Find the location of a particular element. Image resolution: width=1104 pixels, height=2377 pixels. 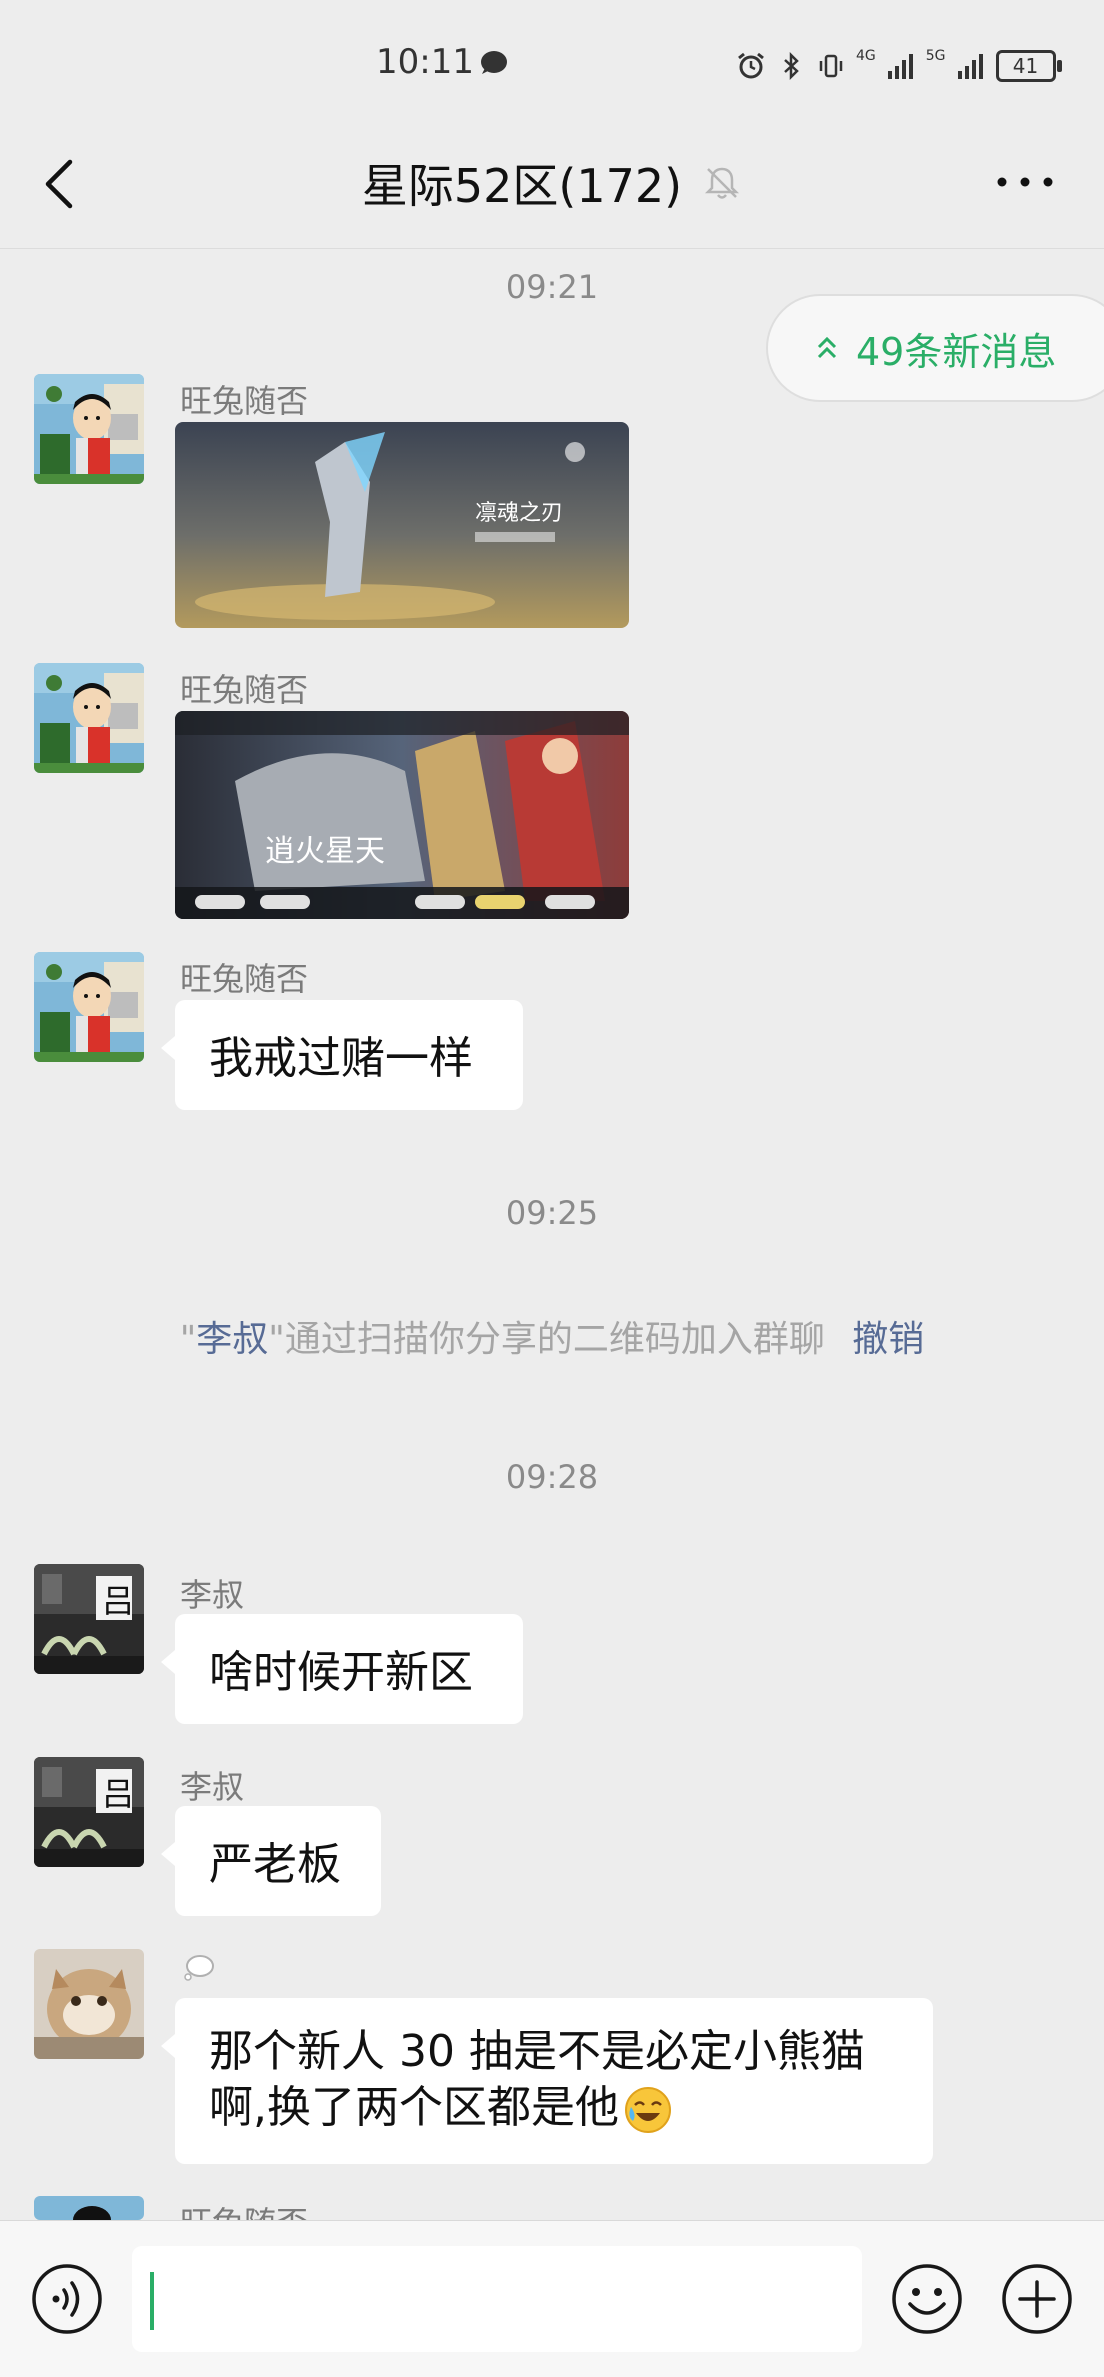

image-message: 凛魂之刃 is located at coordinates (402, 525).